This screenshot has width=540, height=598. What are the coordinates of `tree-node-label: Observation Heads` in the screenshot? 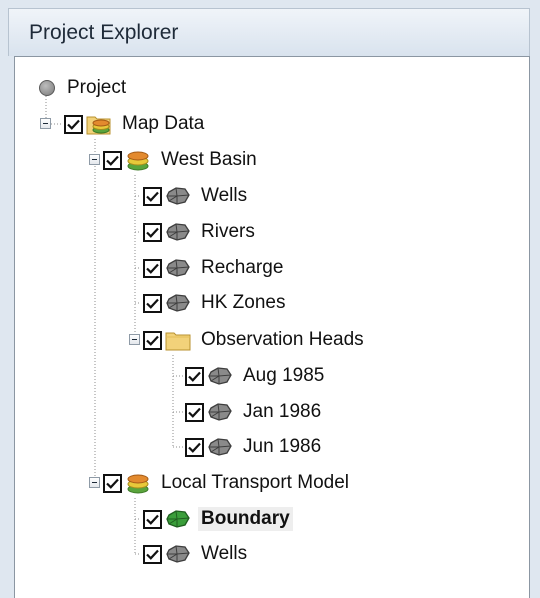 It's located at (282, 339).